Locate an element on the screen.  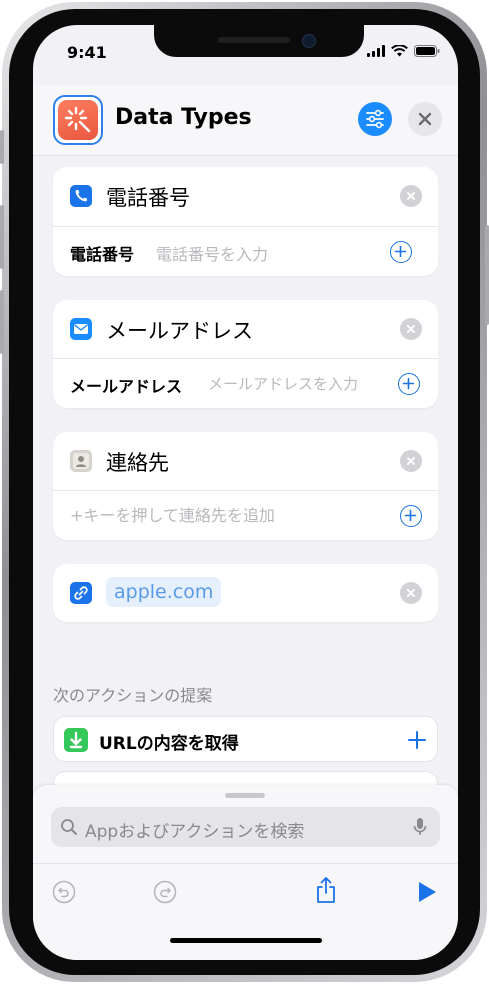
phone-number-action: 電話番号 電話番号 電話番号を入力 is located at coordinates (245, 221).